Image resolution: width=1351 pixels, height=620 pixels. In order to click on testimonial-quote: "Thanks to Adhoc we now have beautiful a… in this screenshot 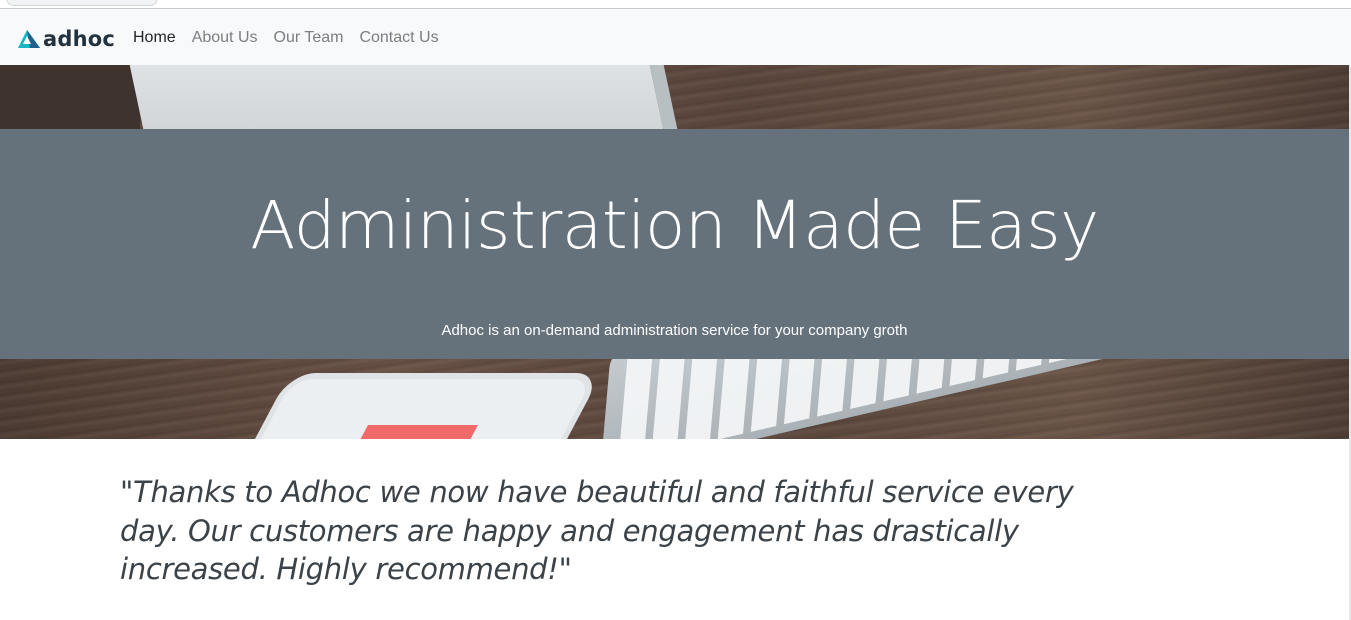, I will do `click(597, 530)`.